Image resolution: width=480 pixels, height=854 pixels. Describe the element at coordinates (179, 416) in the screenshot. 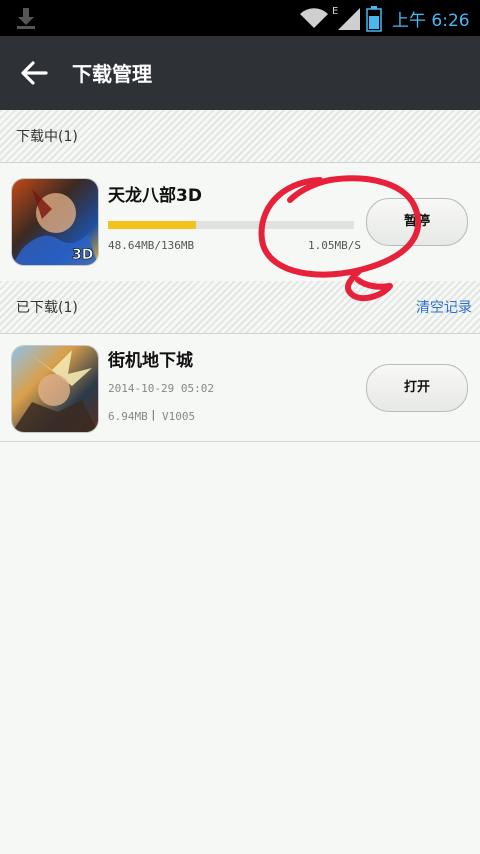

I see `app-version: V1005` at that location.